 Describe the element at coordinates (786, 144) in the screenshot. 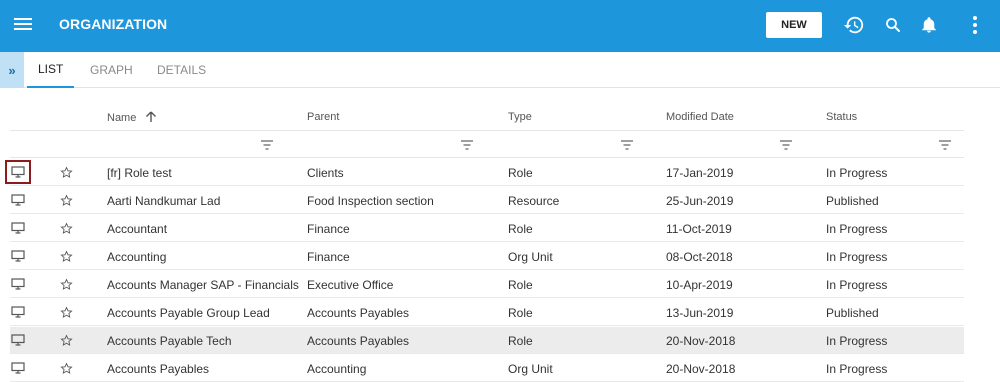

I see `filter-modified-date-icon` at that location.